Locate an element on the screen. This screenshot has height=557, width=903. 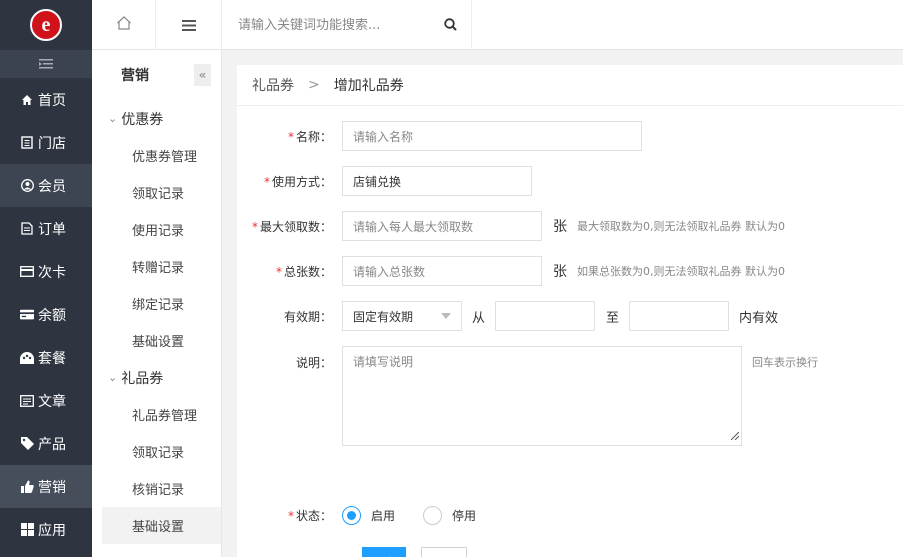
nav-item-label: 套餐 is located at coordinates (52, 358).